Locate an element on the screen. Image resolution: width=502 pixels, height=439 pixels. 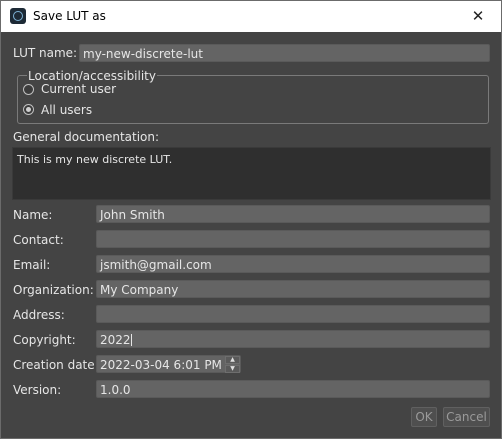
date-spinbox-buttons: ▲ ▼ is located at coordinates (232, 364).